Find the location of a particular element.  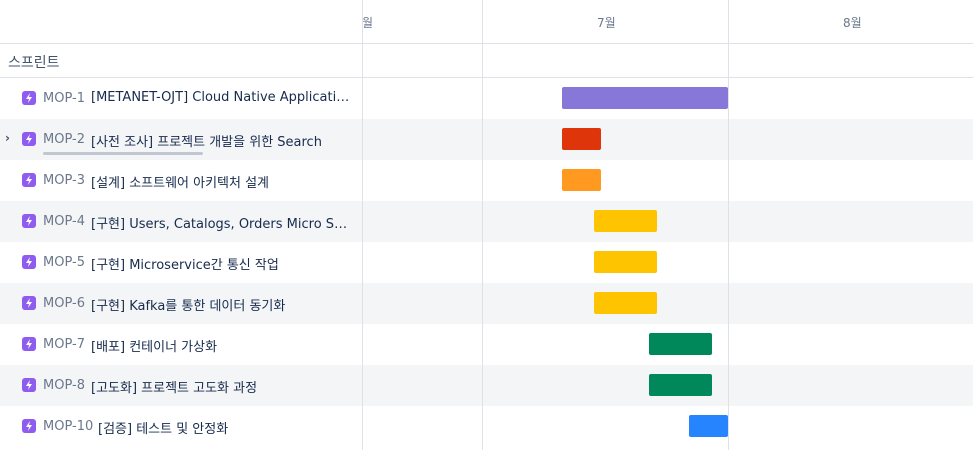

issue-key: MOP-3 is located at coordinates (64, 180).